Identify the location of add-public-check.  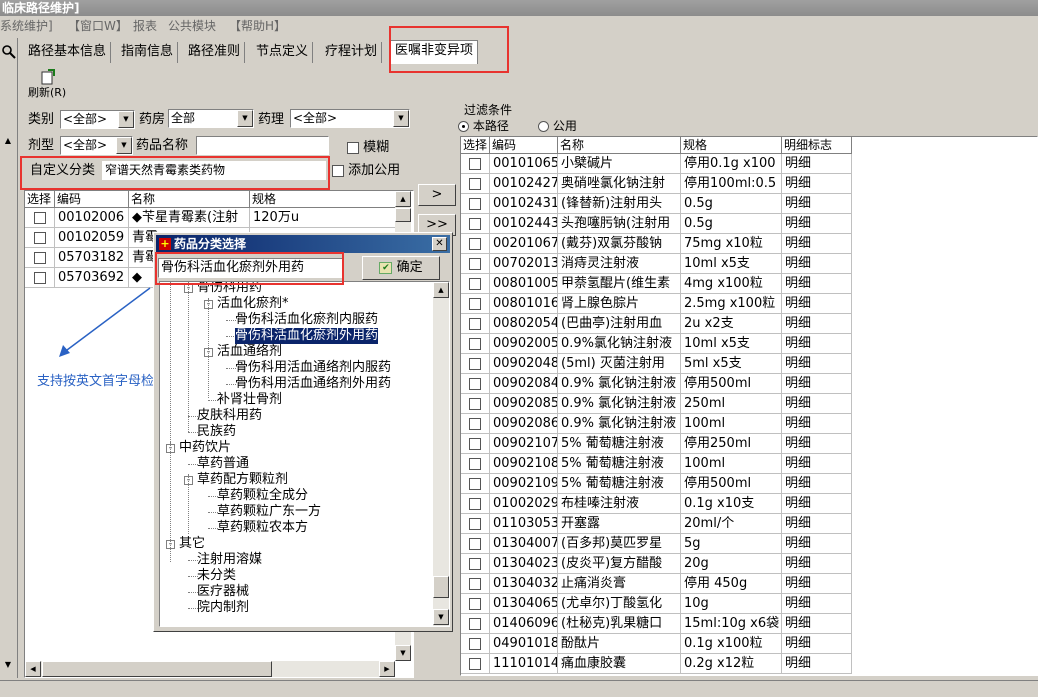
(338, 170).